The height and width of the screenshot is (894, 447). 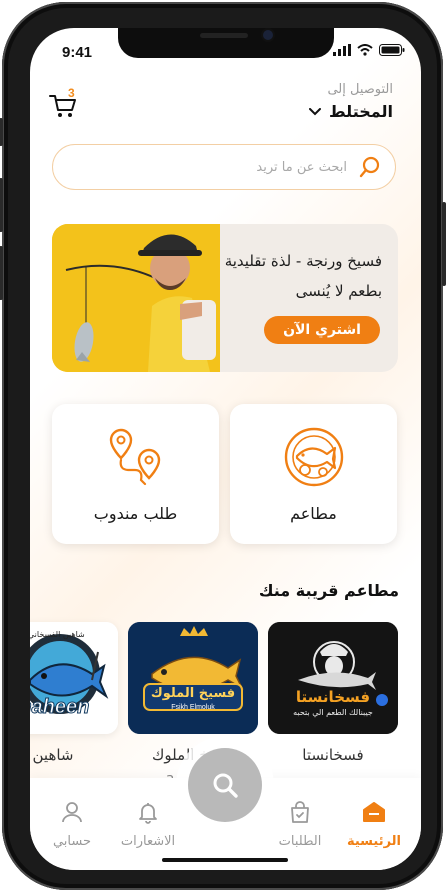 What do you see at coordinates (333, 712) in the screenshot?
I see `restaurant-logo-tagline: جيبنالك الطعم الي بتحبه` at bounding box center [333, 712].